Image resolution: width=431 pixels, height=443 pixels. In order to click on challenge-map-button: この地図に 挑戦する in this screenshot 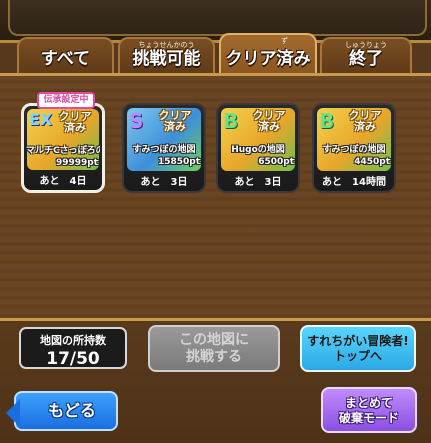, I will do `click(214, 348)`.